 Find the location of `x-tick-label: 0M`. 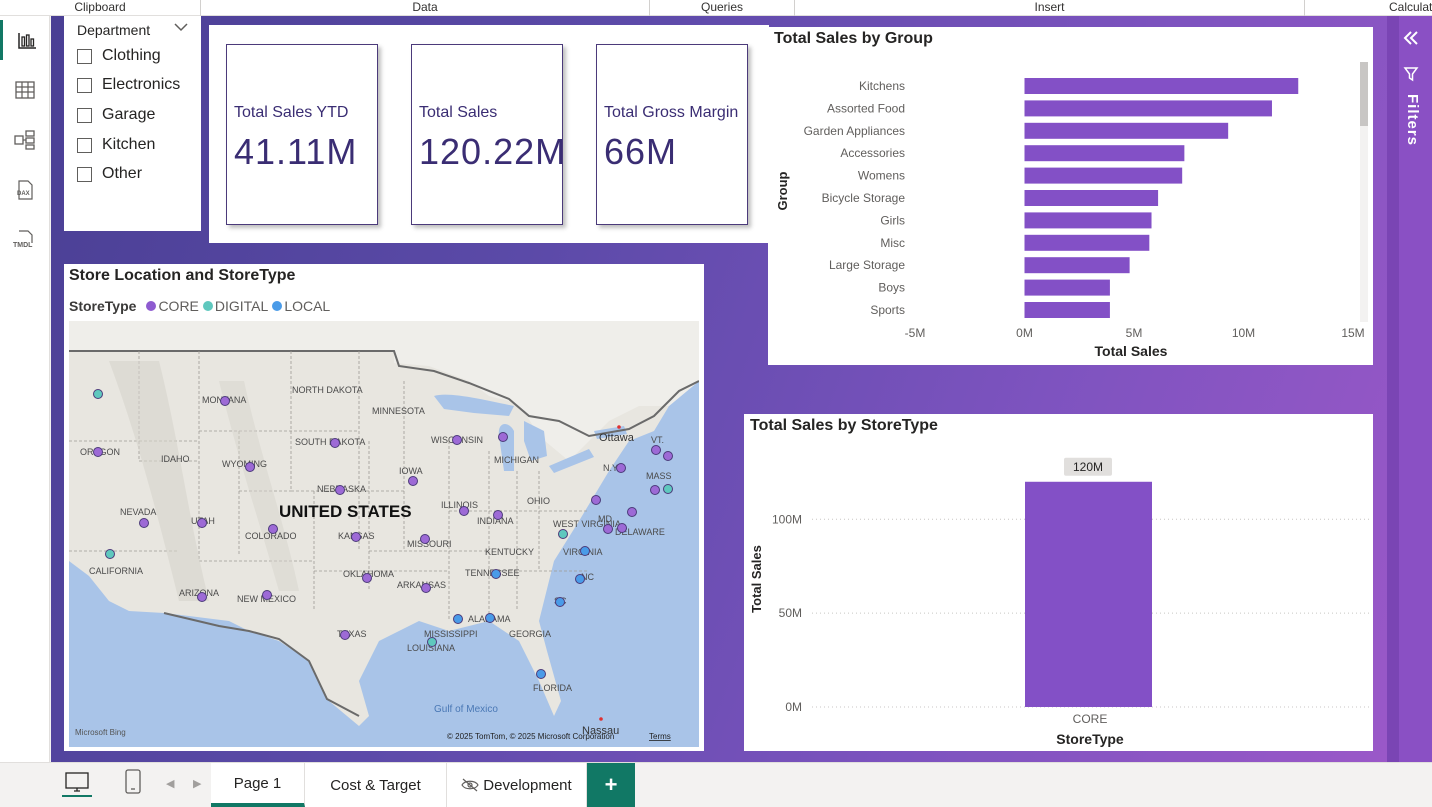

x-tick-label: 0M is located at coordinates (1024, 333).